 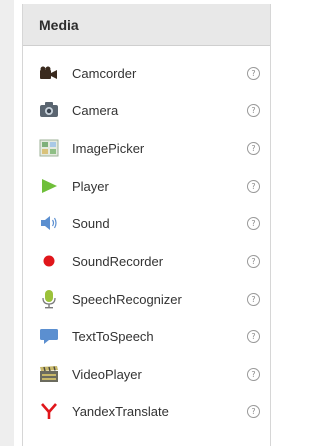 What do you see at coordinates (146, 374) in the screenshot?
I see `component-videoplayer: VideoPlayer ?` at bounding box center [146, 374].